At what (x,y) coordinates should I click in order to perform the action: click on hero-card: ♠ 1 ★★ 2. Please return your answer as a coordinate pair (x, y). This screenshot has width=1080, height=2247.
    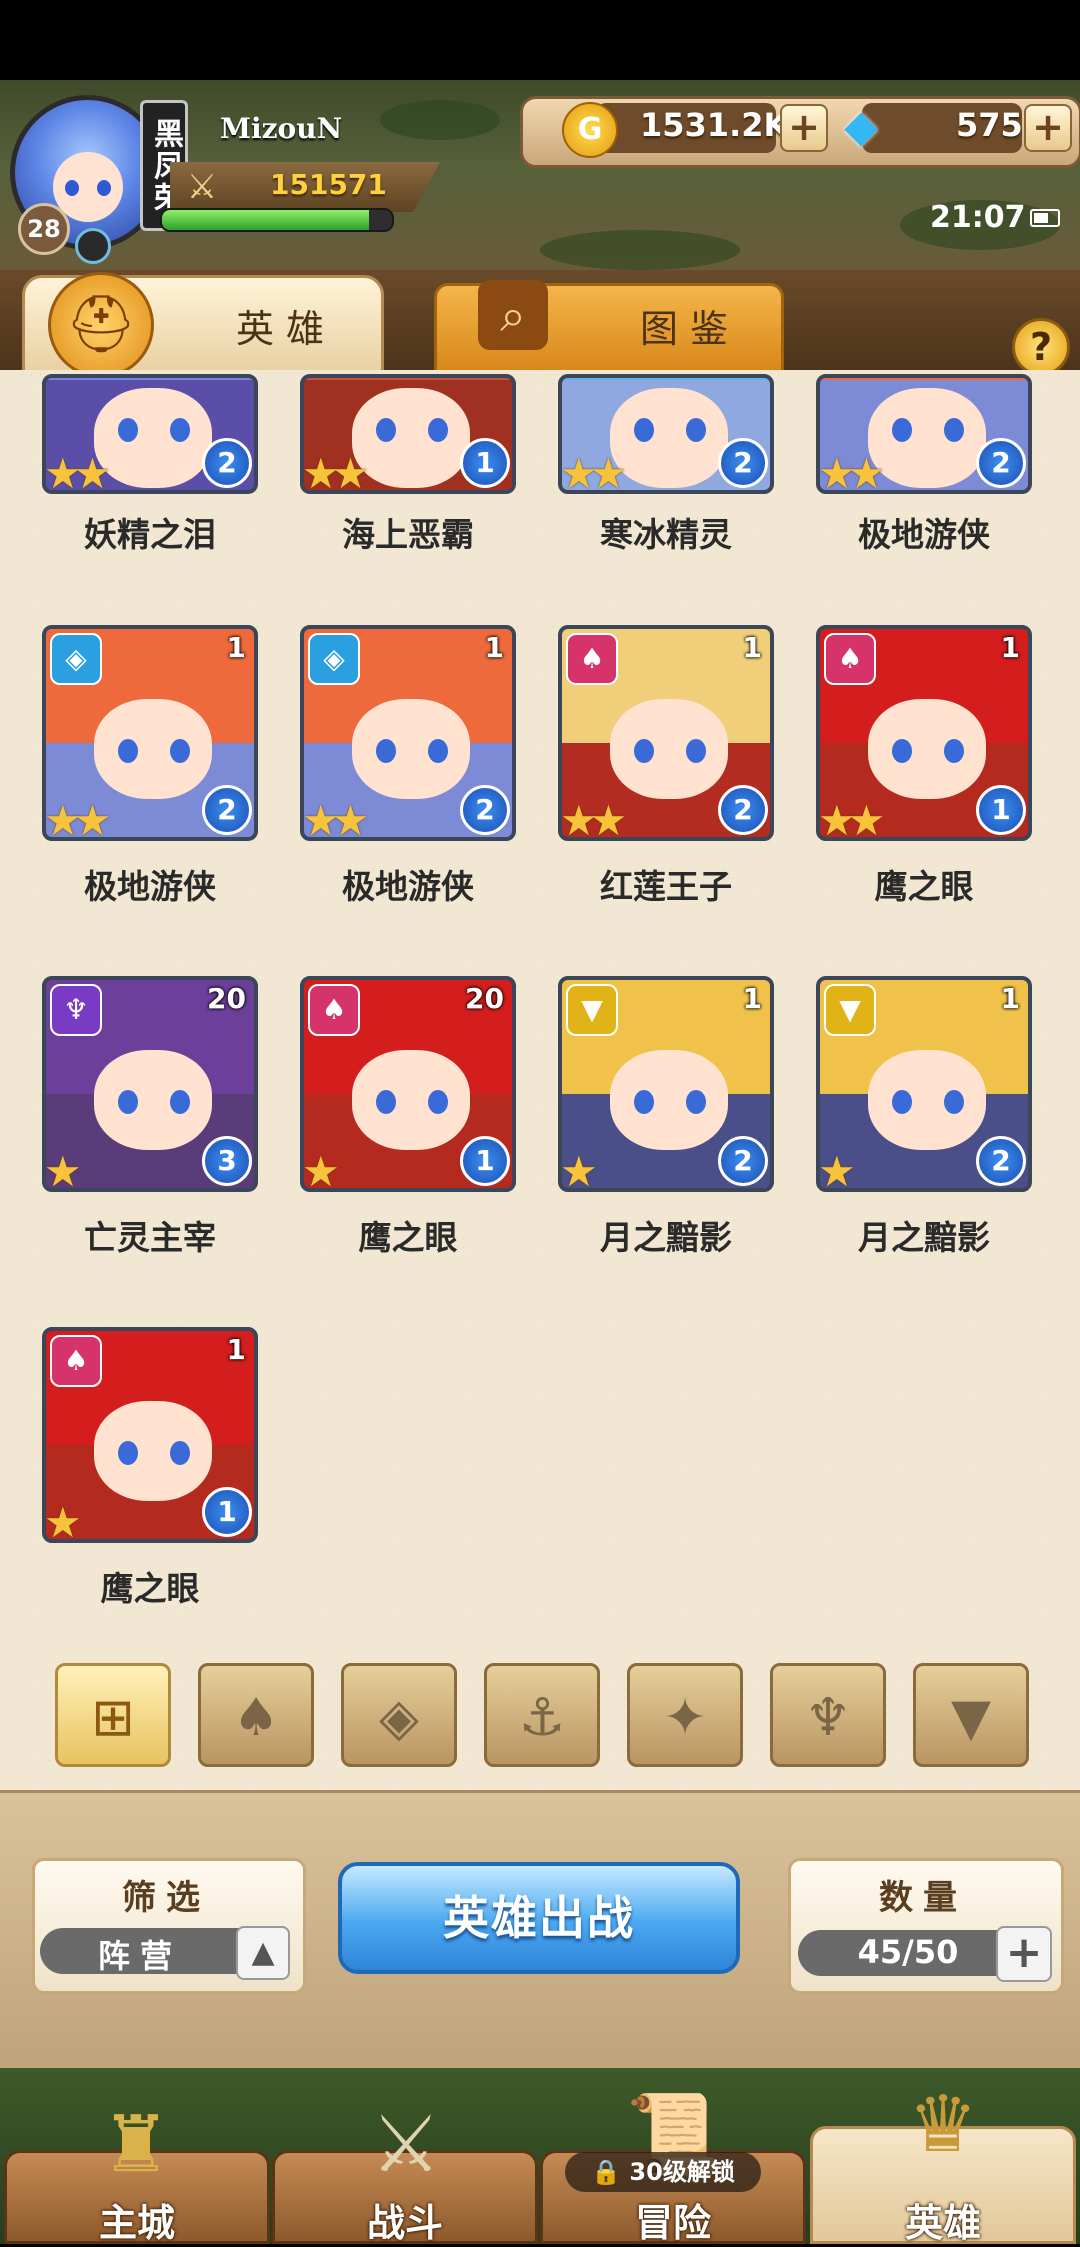
    Looking at the image, I should click on (666, 733).